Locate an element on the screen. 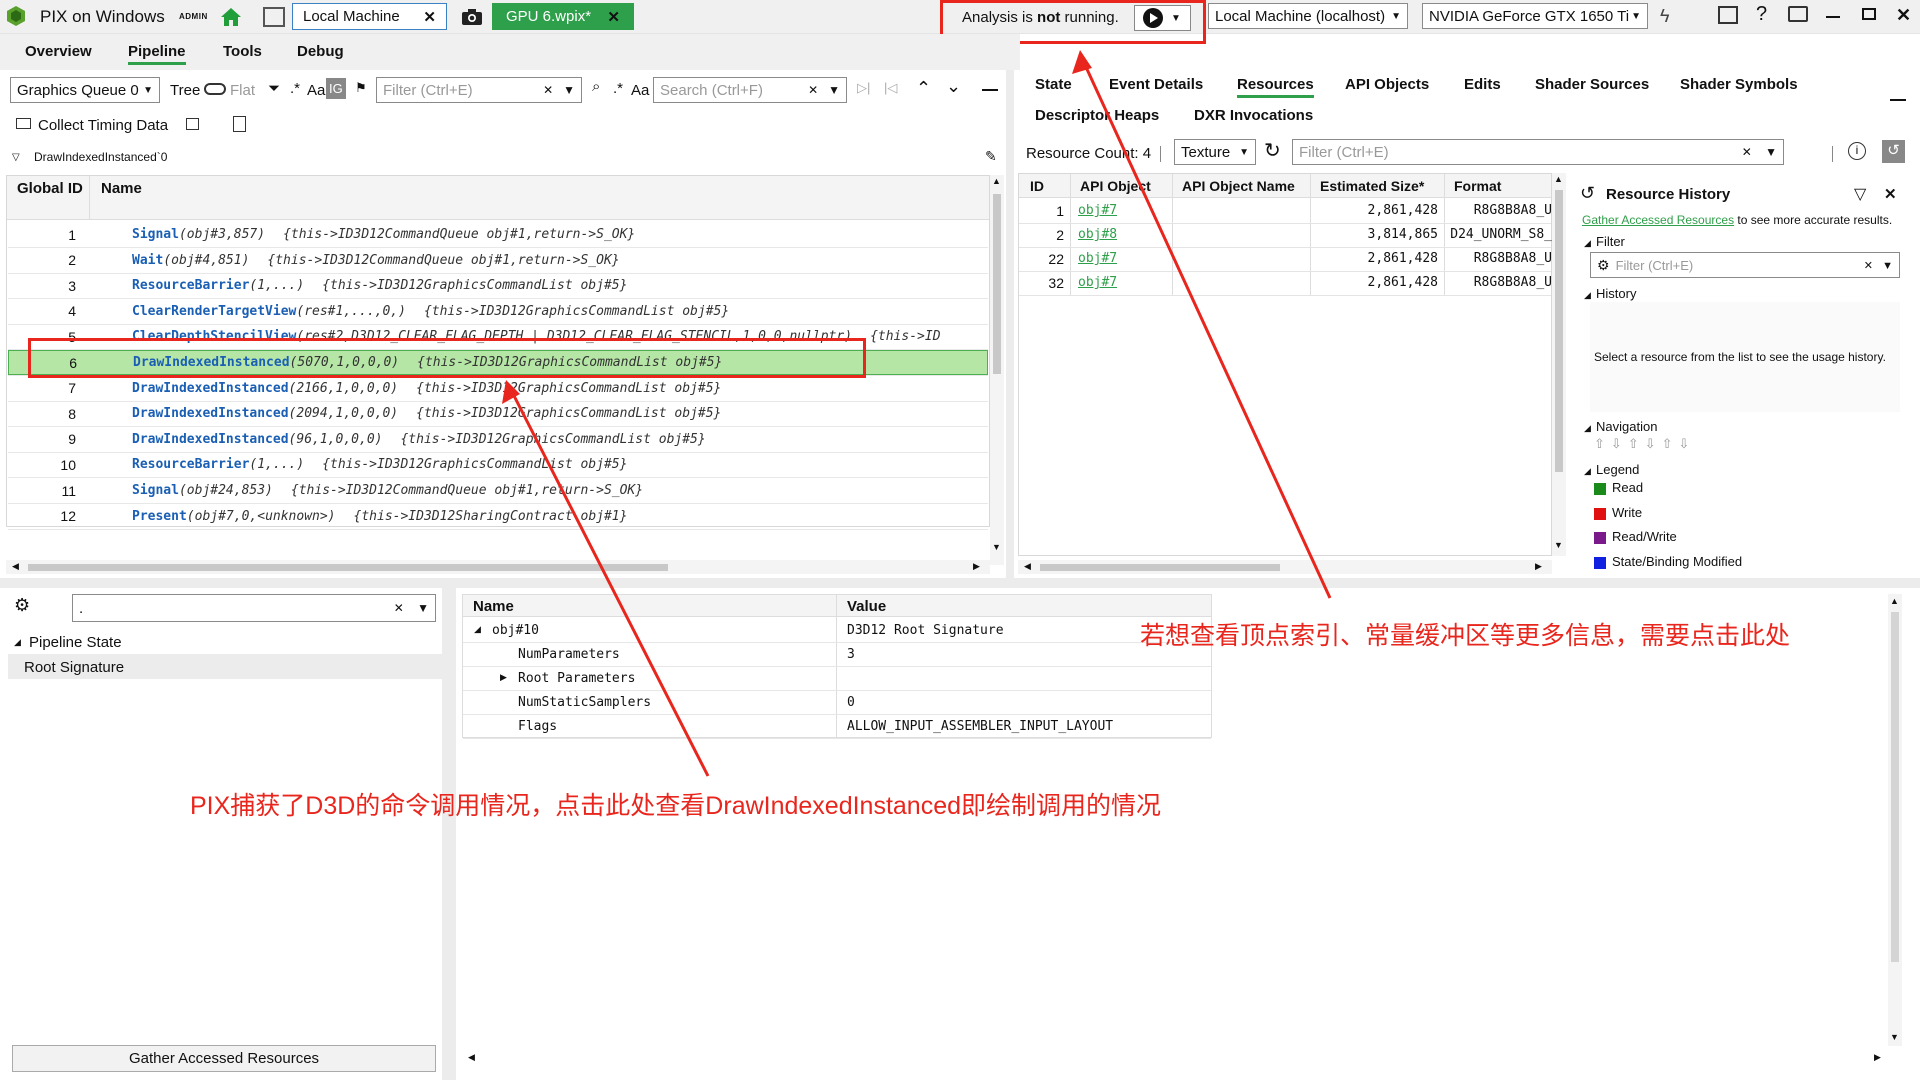 Image resolution: width=1920 pixels, height=1080 pixels. col-prop-name: Name is located at coordinates (493, 606).